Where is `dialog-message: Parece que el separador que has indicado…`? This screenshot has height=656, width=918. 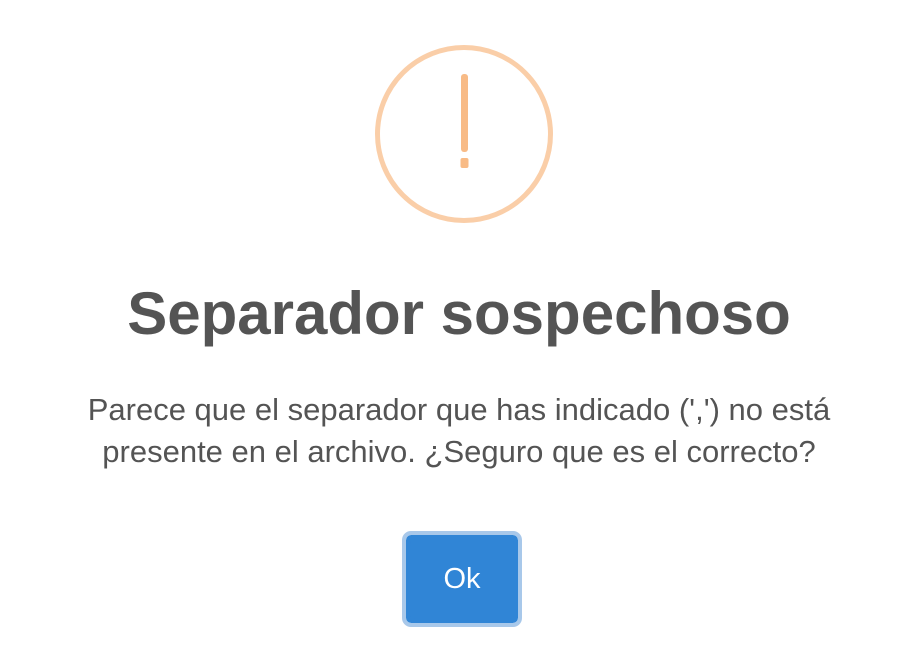
dialog-message: Parece que el separador que has indicado… is located at coordinates (459, 431).